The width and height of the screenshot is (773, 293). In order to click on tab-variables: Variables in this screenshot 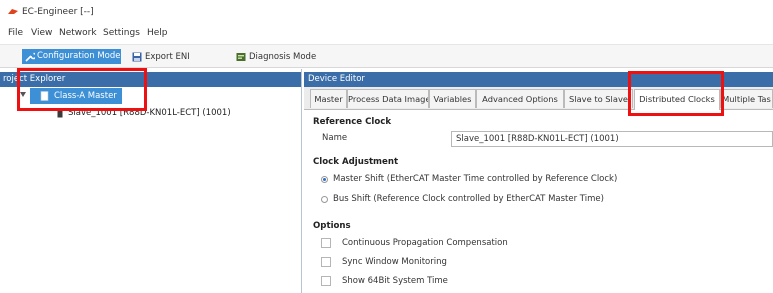, I will do `click(452, 98)`.